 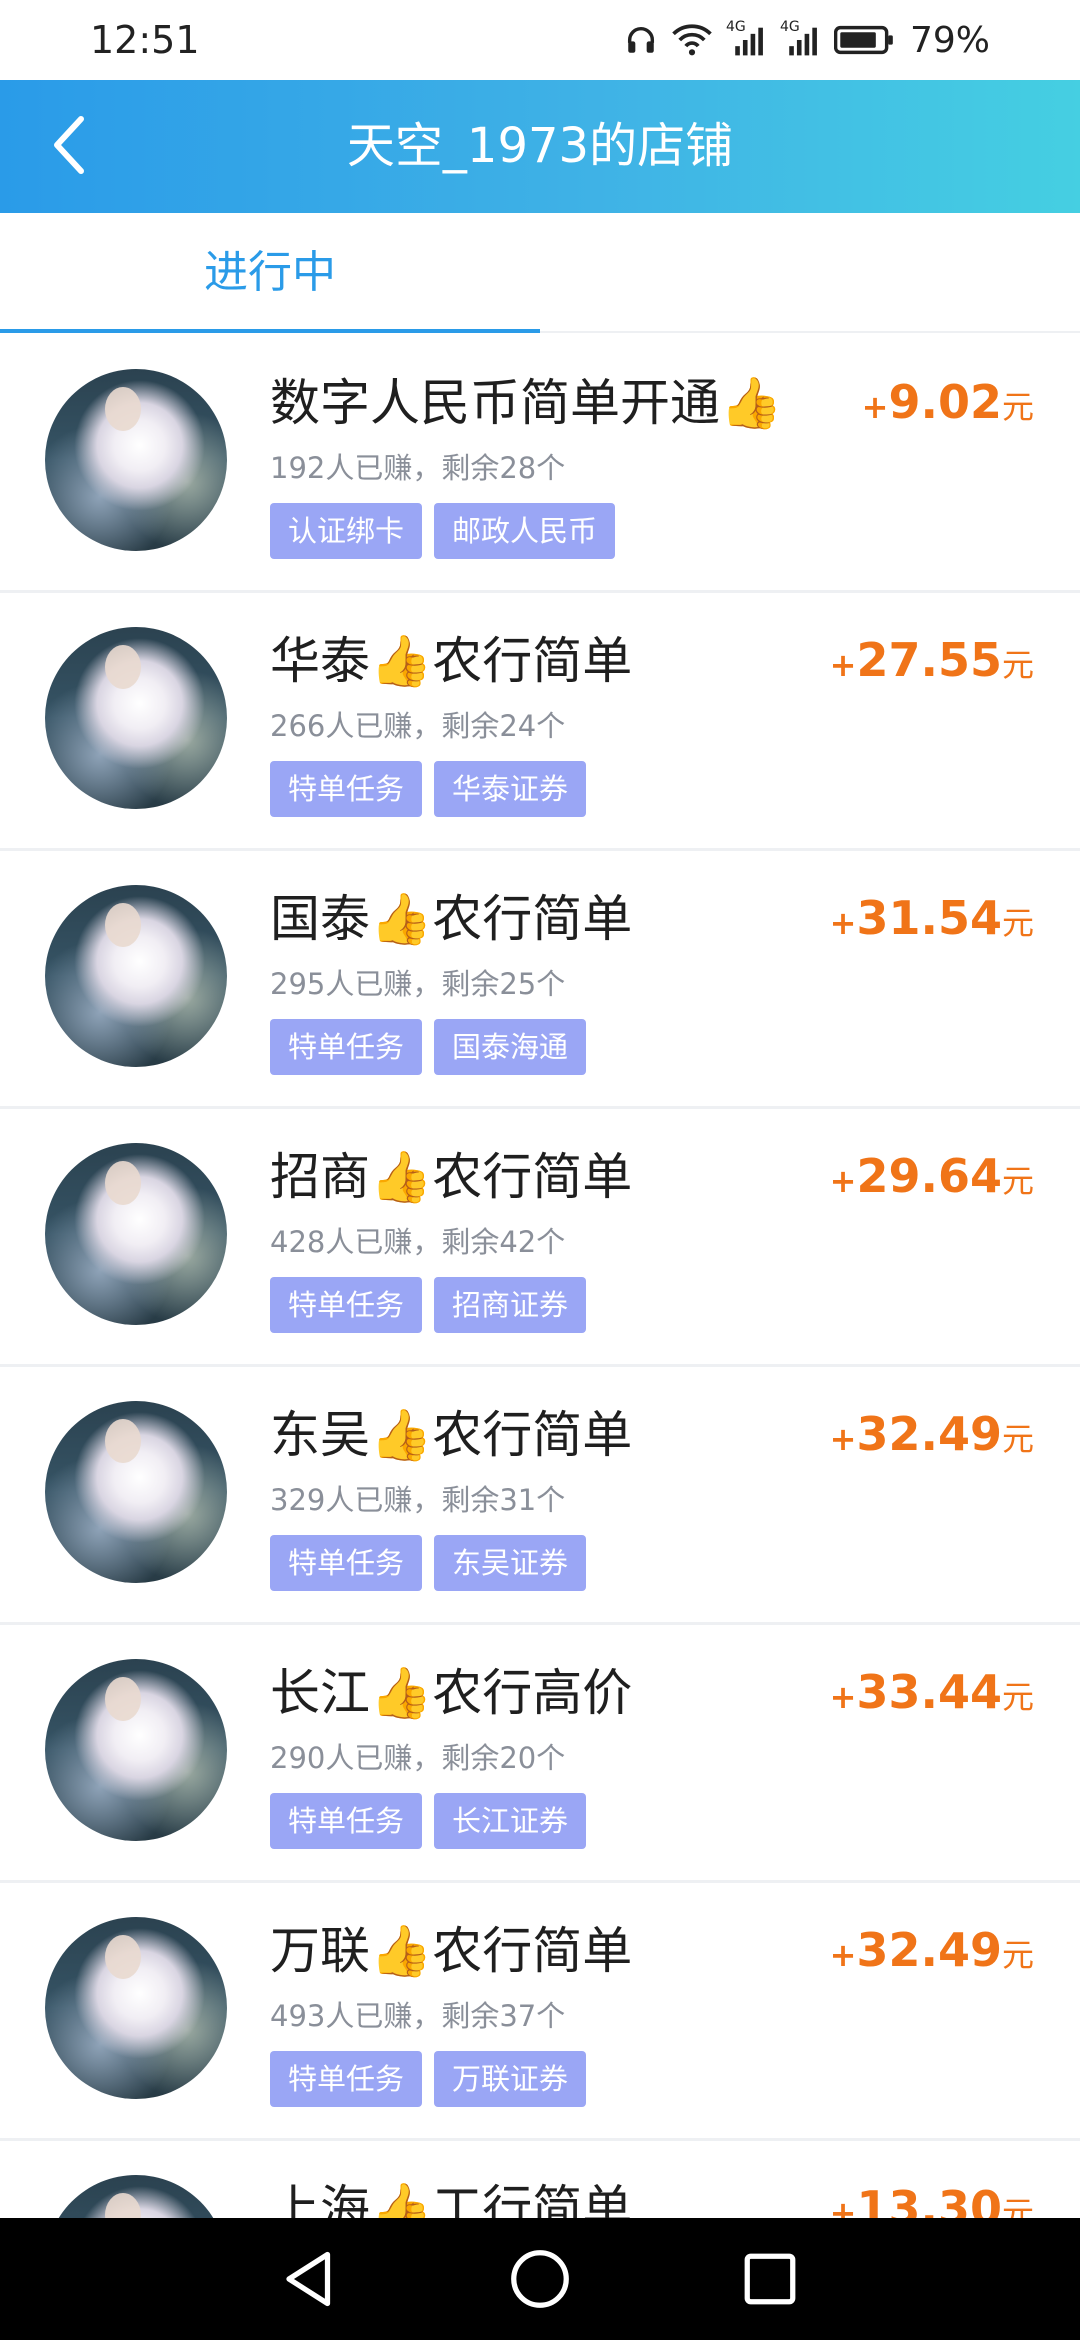 I want to click on reward-value: 33.44, so click(x=929, y=1692).